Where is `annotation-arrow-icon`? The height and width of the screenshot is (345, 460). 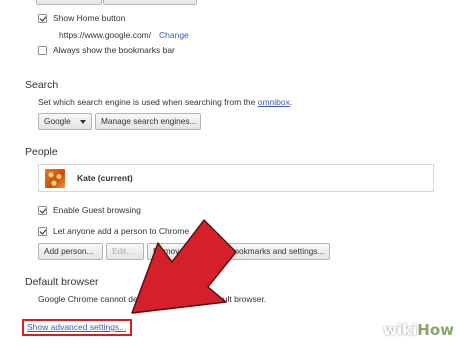
annotation-arrow-icon is located at coordinates (184, 266).